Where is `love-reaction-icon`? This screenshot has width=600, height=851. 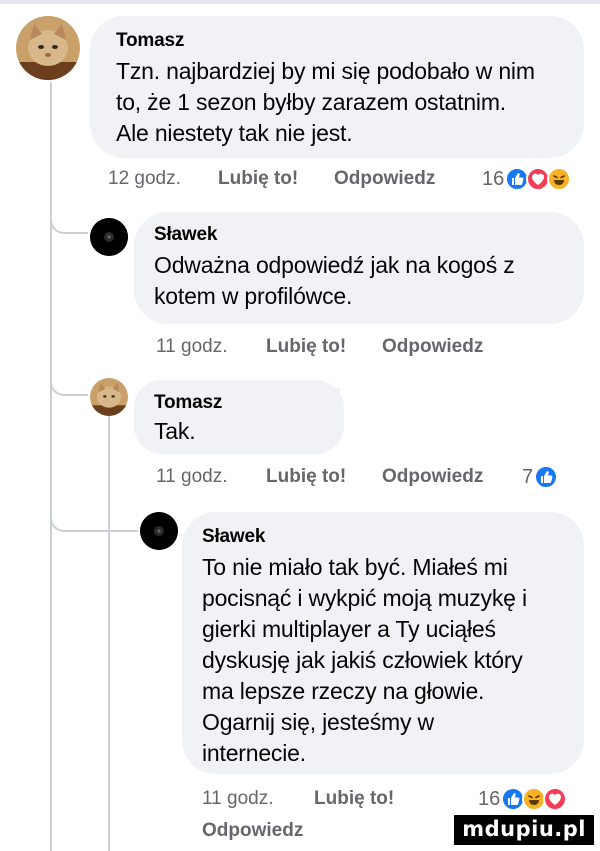 love-reaction-icon is located at coordinates (555, 799).